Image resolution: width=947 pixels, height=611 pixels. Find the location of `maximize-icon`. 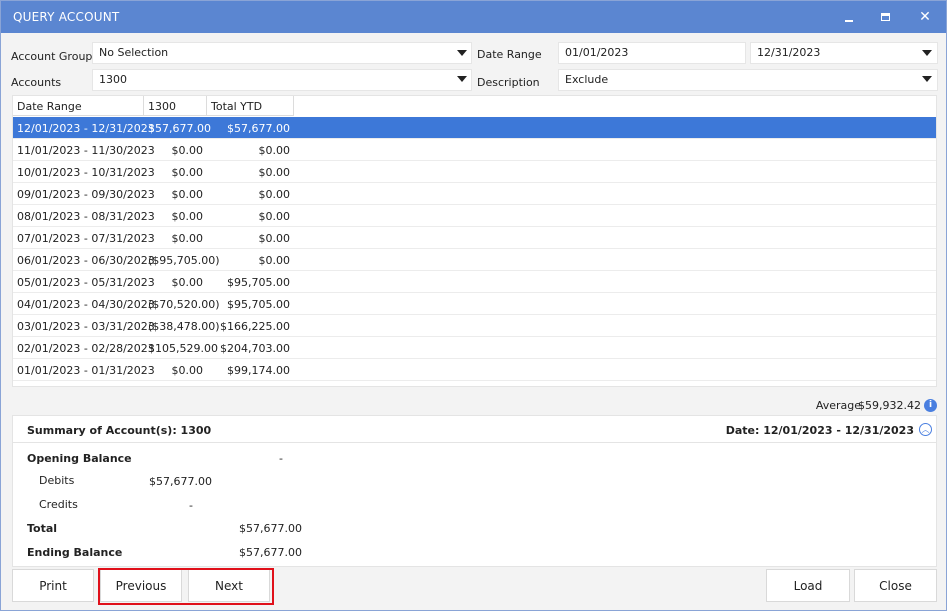

maximize-icon is located at coordinates (885, 17).